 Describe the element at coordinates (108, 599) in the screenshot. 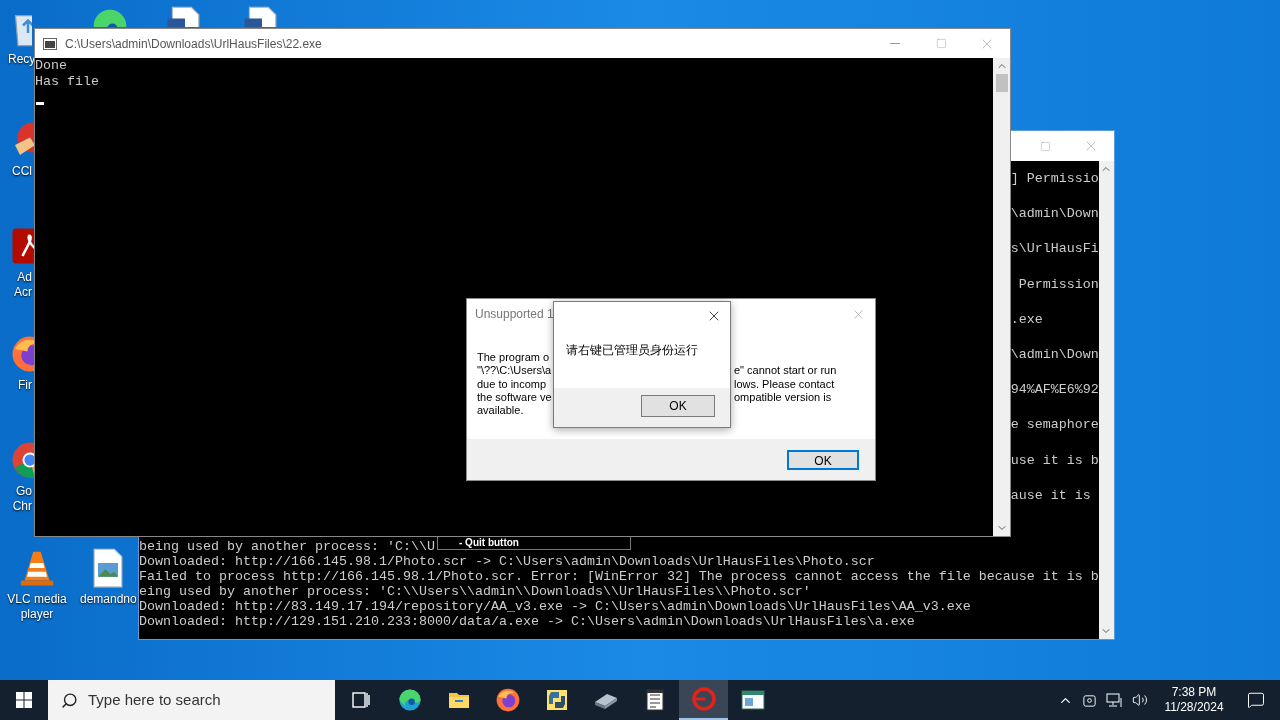

I see `desktop-icon-label: demandno` at that location.